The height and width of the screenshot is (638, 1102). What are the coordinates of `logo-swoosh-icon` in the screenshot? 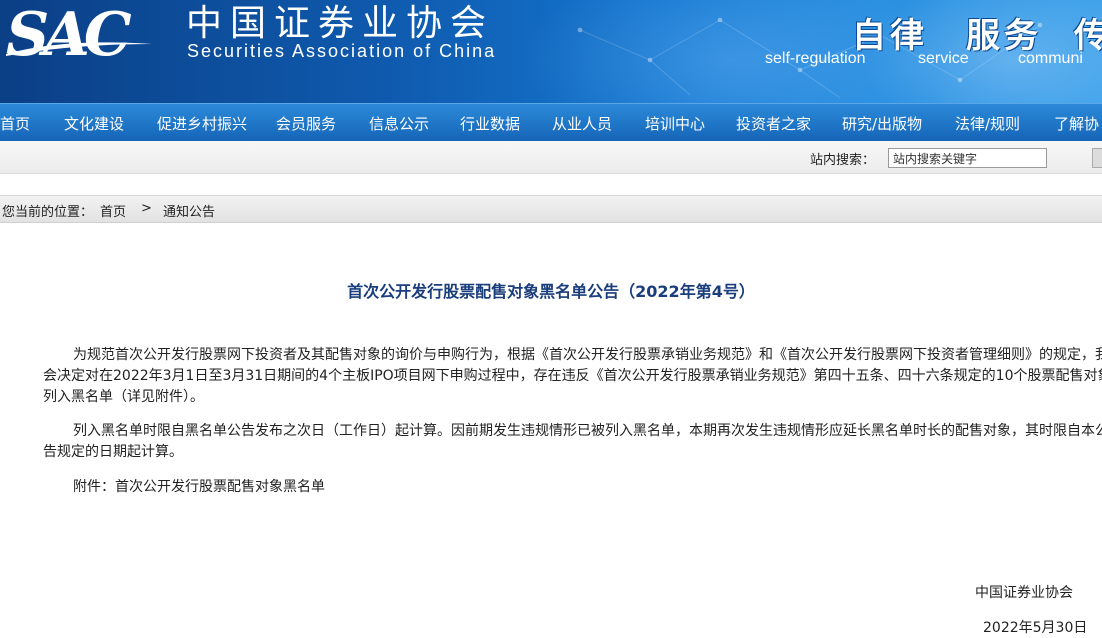 It's located at (79, 49).